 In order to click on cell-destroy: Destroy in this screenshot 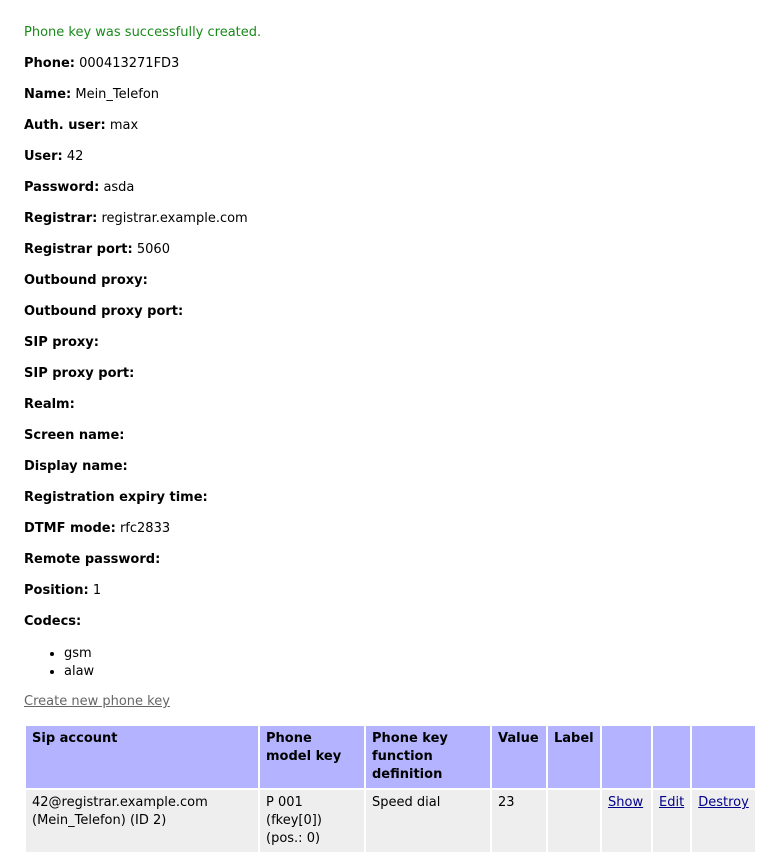, I will do `click(724, 821)`.